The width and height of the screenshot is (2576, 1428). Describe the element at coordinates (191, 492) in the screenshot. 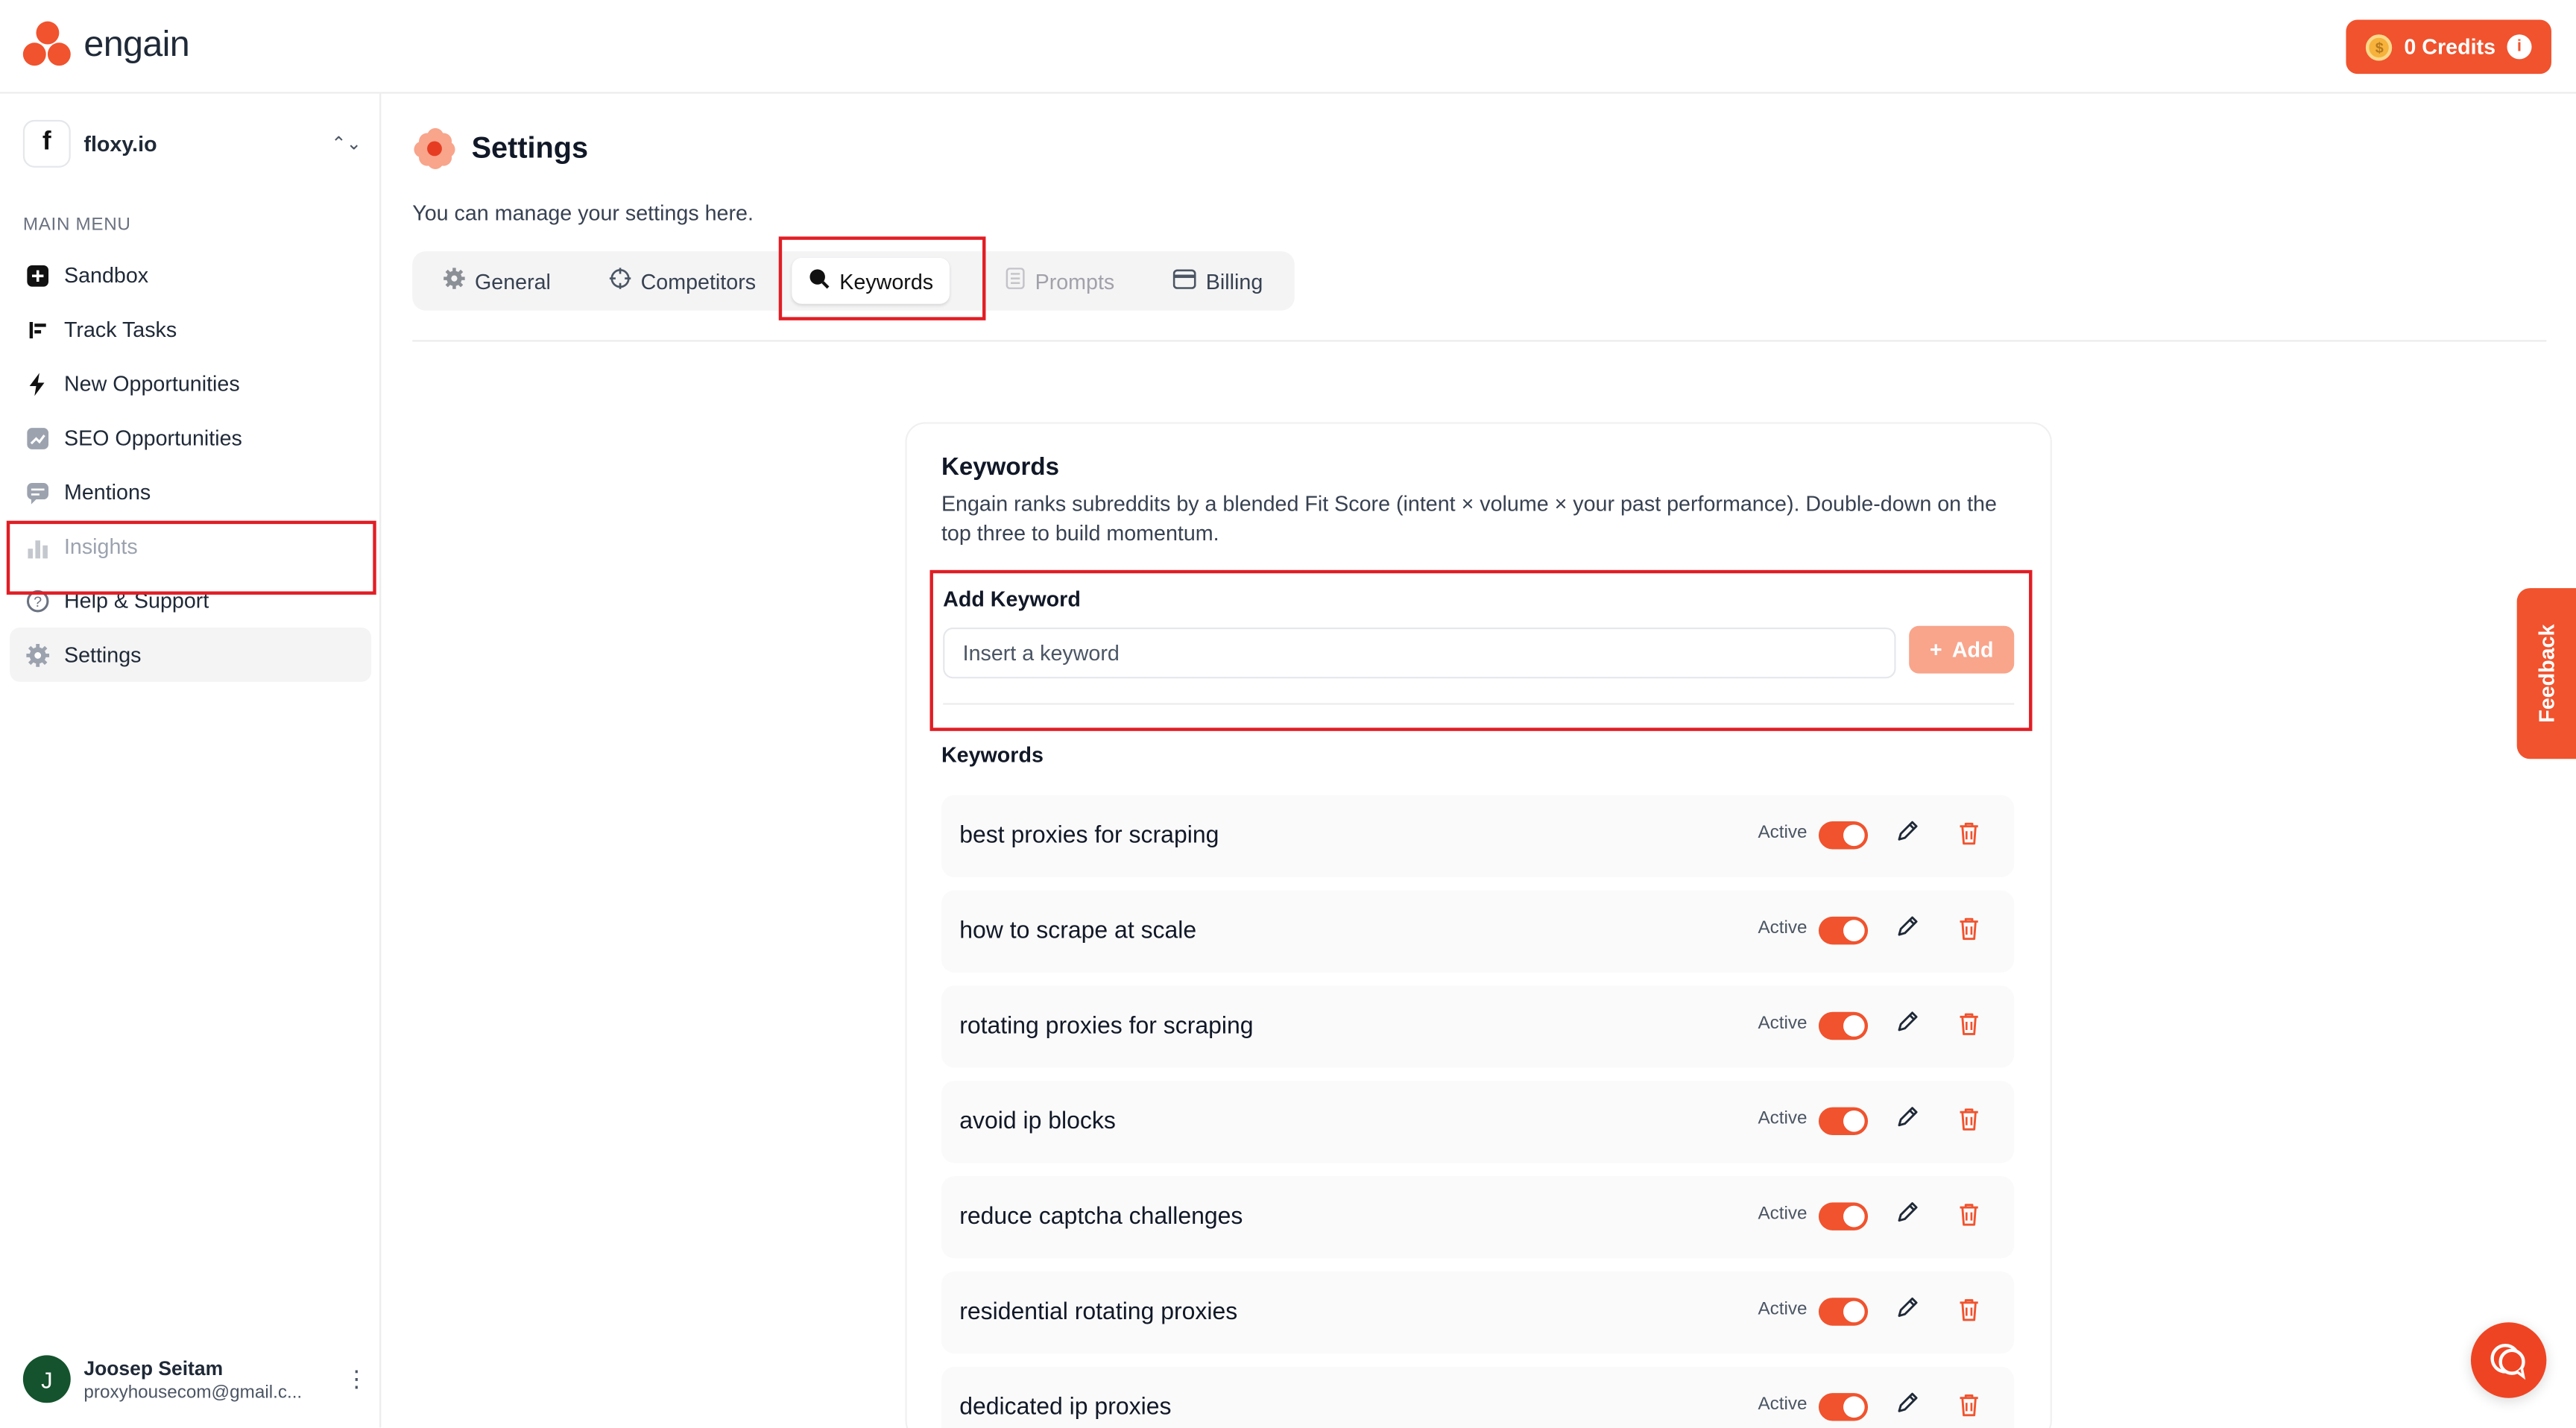

I see `sidebar-item-mentions: Mentions` at that location.